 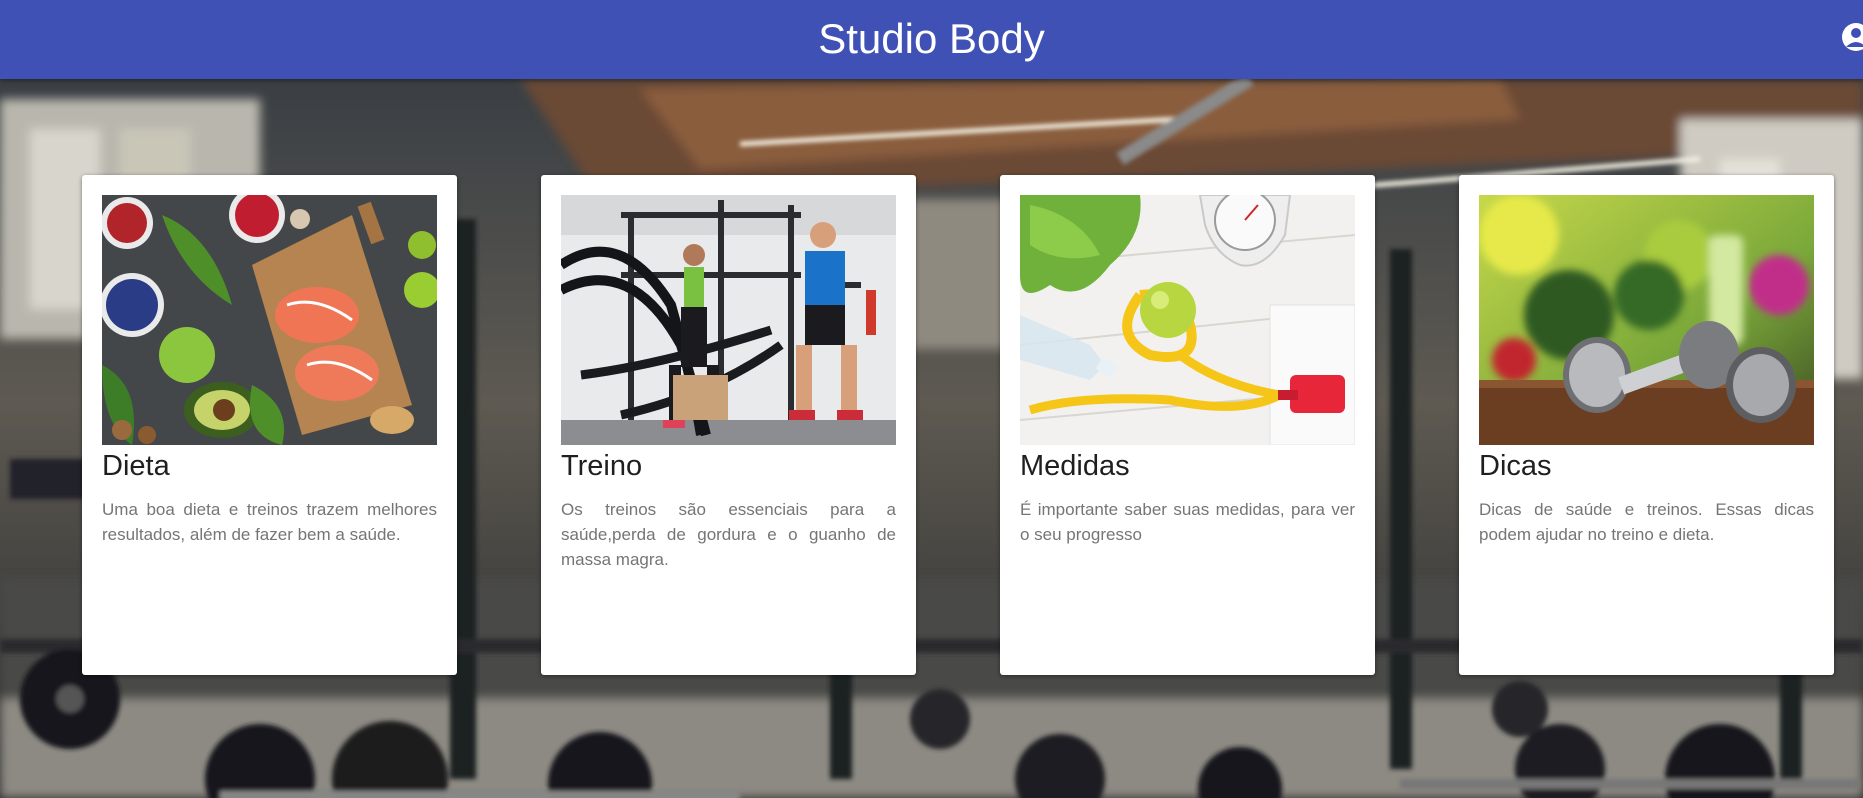 What do you see at coordinates (1075, 466) in the screenshot?
I see `card-title: Medidas` at bounding box center [1075, 466].